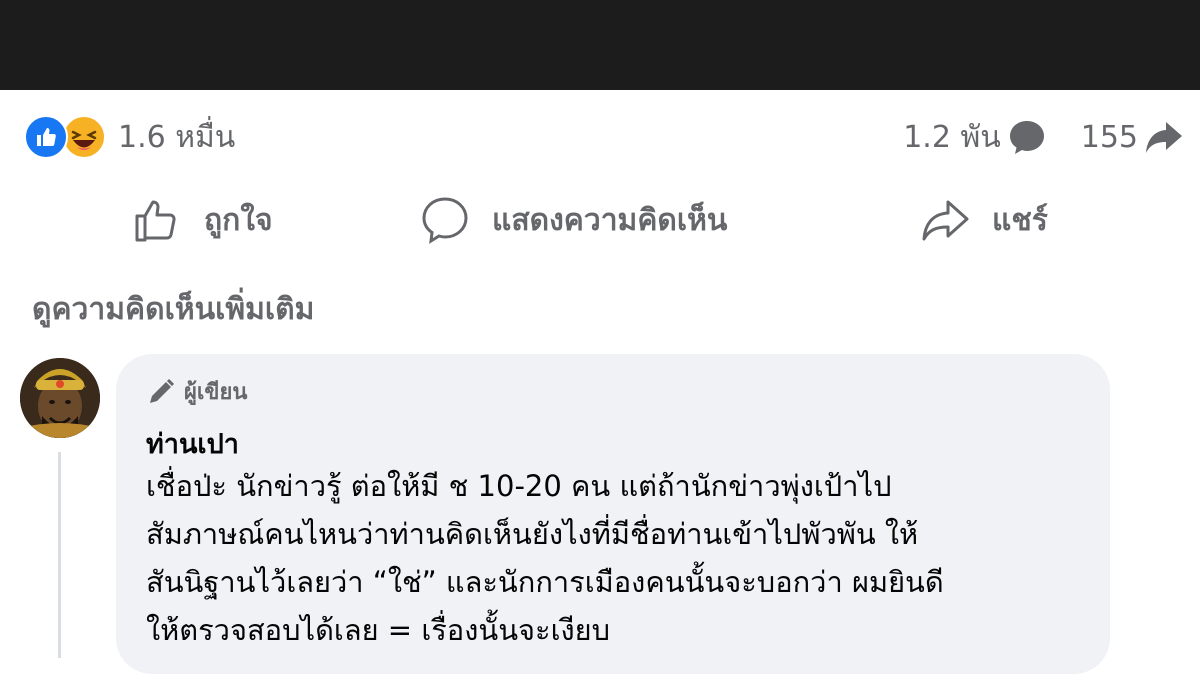 This screenshot has height=674, width=1200. What do you see at coordinates (1020, 220) in the screenshot?
I see `share-button-label: แชร์` at bounding box center [1020, 220].